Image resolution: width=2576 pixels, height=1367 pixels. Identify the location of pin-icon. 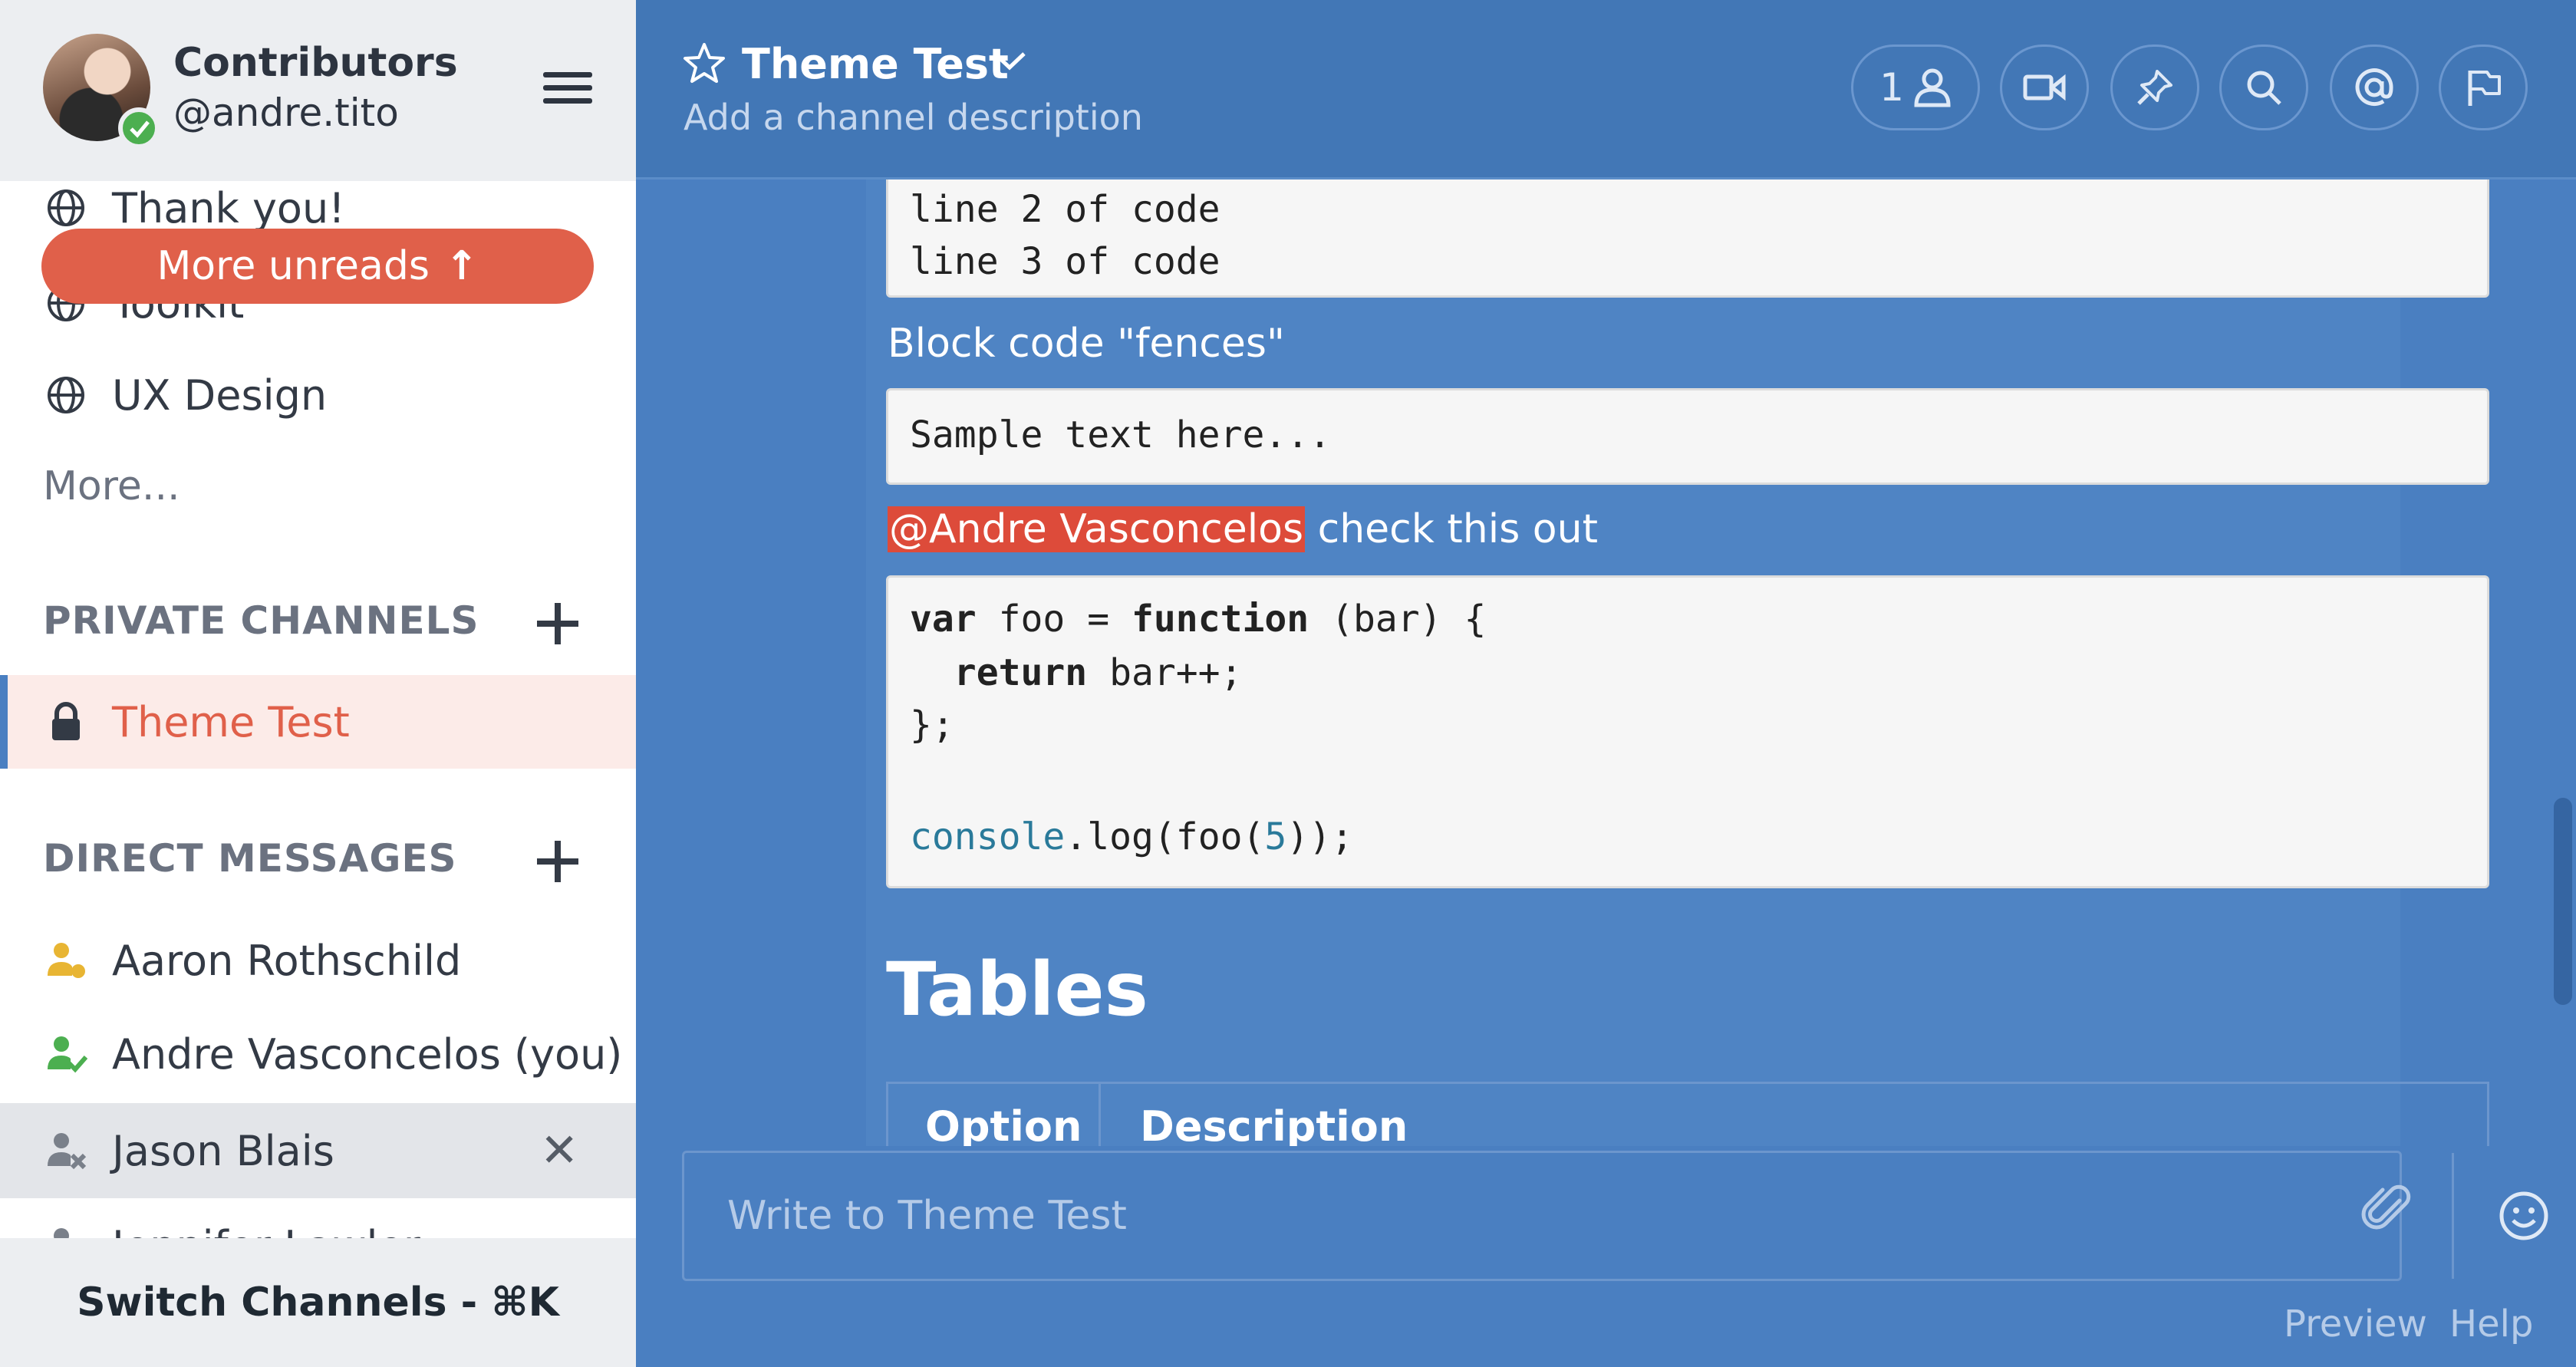
(2154, 87).